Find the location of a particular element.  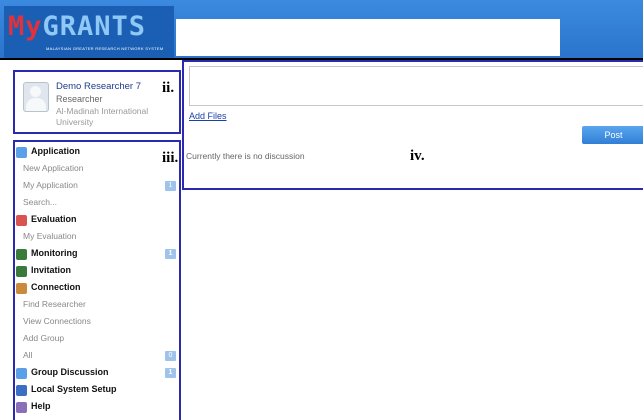

sidebar-item-label: Application is located at coordinates (55, 151).